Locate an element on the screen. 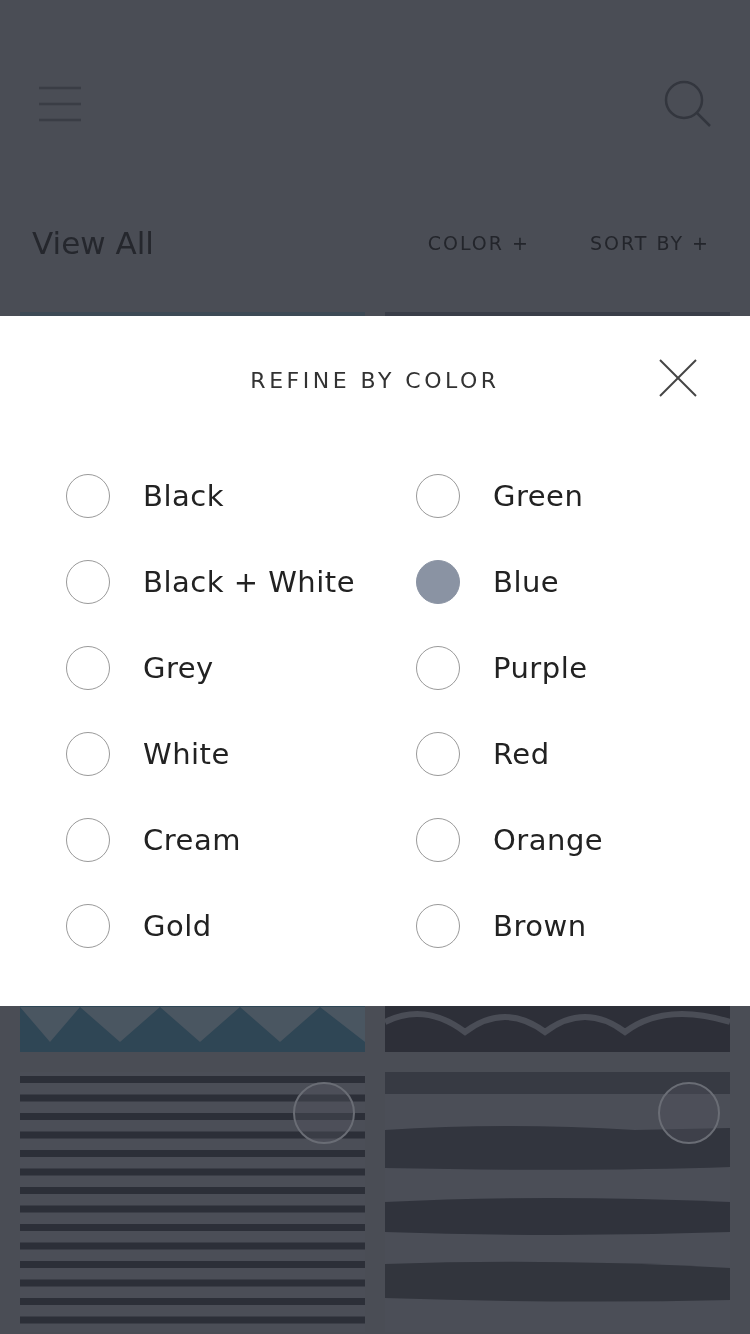 The width and height of the screenshot is (750, 1334). color-option: White is located at coordinates (186, 754).